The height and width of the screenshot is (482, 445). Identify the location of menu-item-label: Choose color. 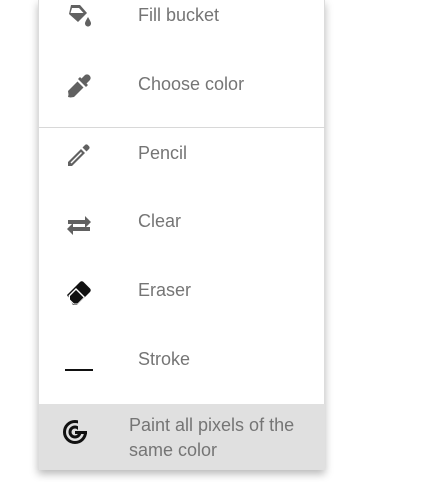
(191, 84).